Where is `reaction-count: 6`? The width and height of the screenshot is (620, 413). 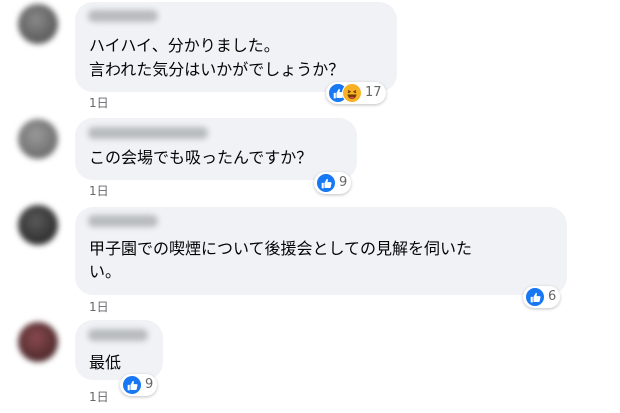 reaction-count: 6 is located at coordinates (552, 296).